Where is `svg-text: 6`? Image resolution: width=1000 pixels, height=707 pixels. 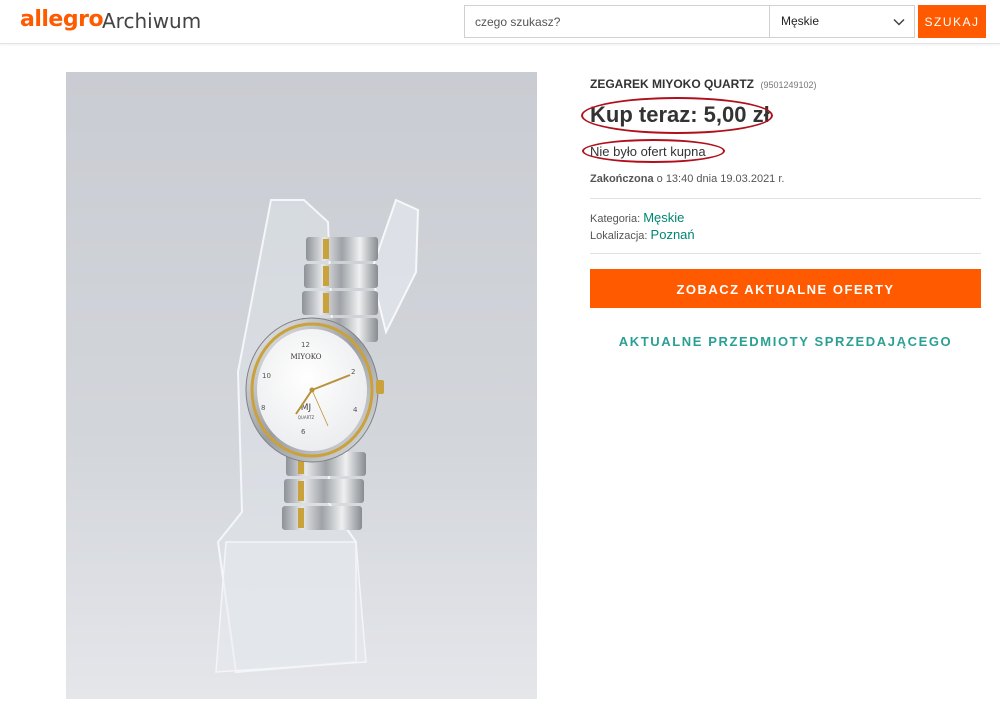
svg-text: 6 is located at coordinates (303, 432).